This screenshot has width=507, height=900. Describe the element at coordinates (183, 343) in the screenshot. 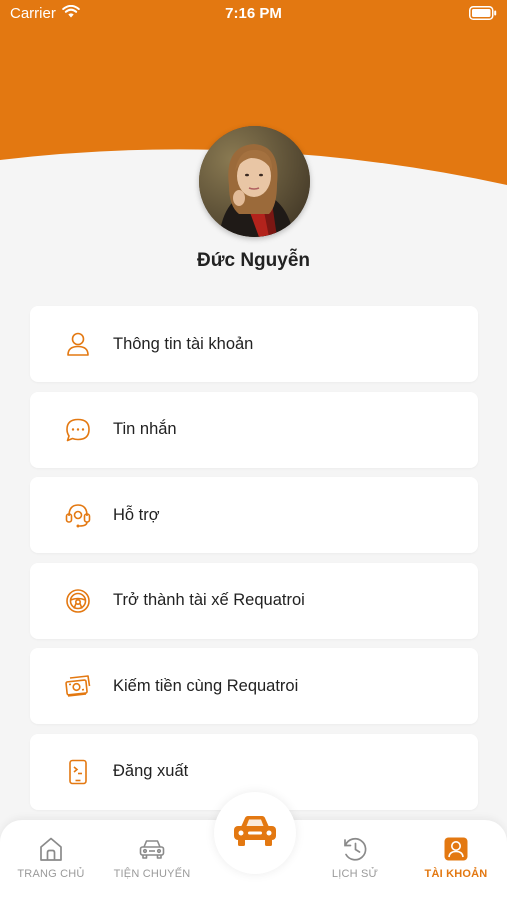

I see `menu-item-label: Thông tin tài khoản` at that location.